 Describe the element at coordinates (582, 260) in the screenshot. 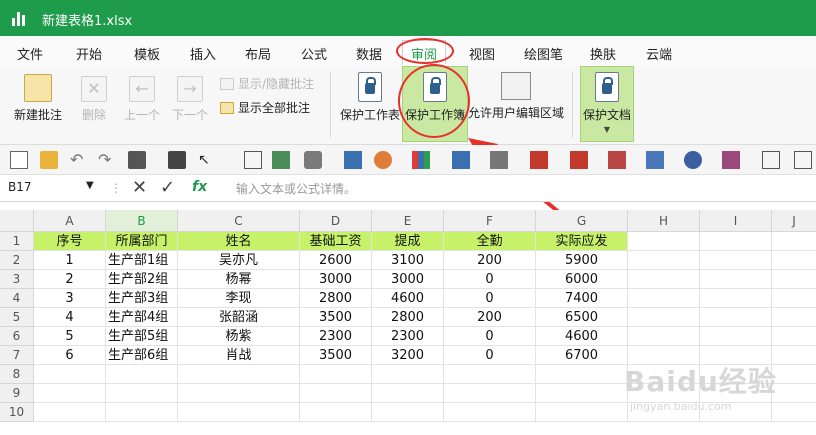

I see `data-cell: 5900` at that location.